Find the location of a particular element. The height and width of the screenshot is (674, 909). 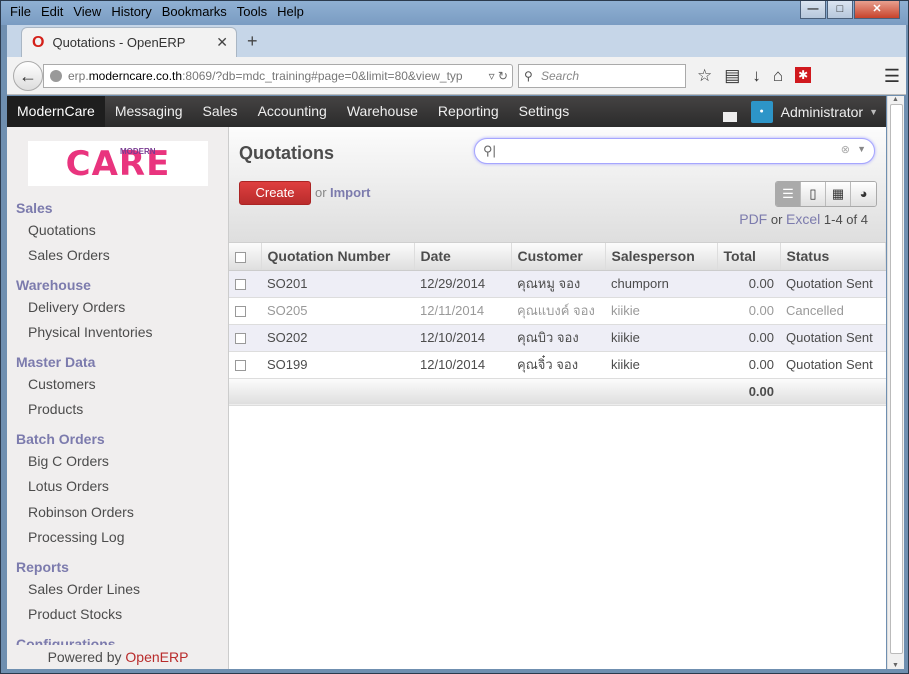

bookmark-star-icon: ☆ is located at coordinates (704, 76).